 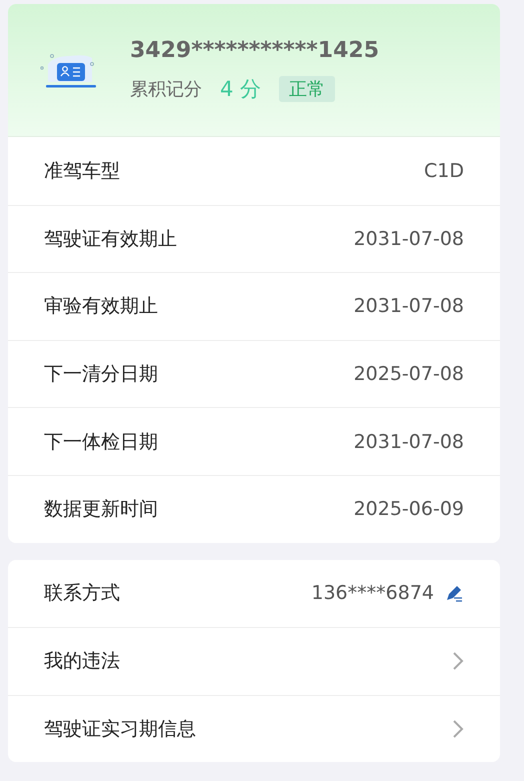 I want to click on field-label: 审验有效期止, so click(x=101, y=307).